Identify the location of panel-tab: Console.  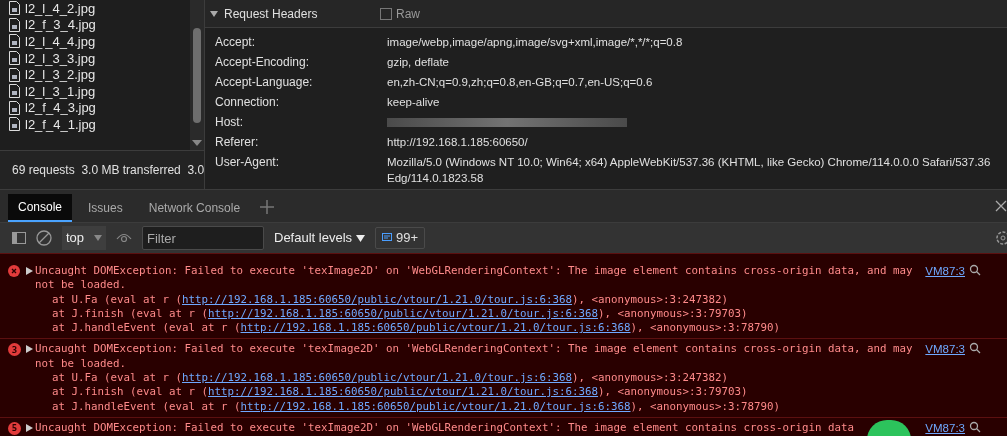
(40, 208).